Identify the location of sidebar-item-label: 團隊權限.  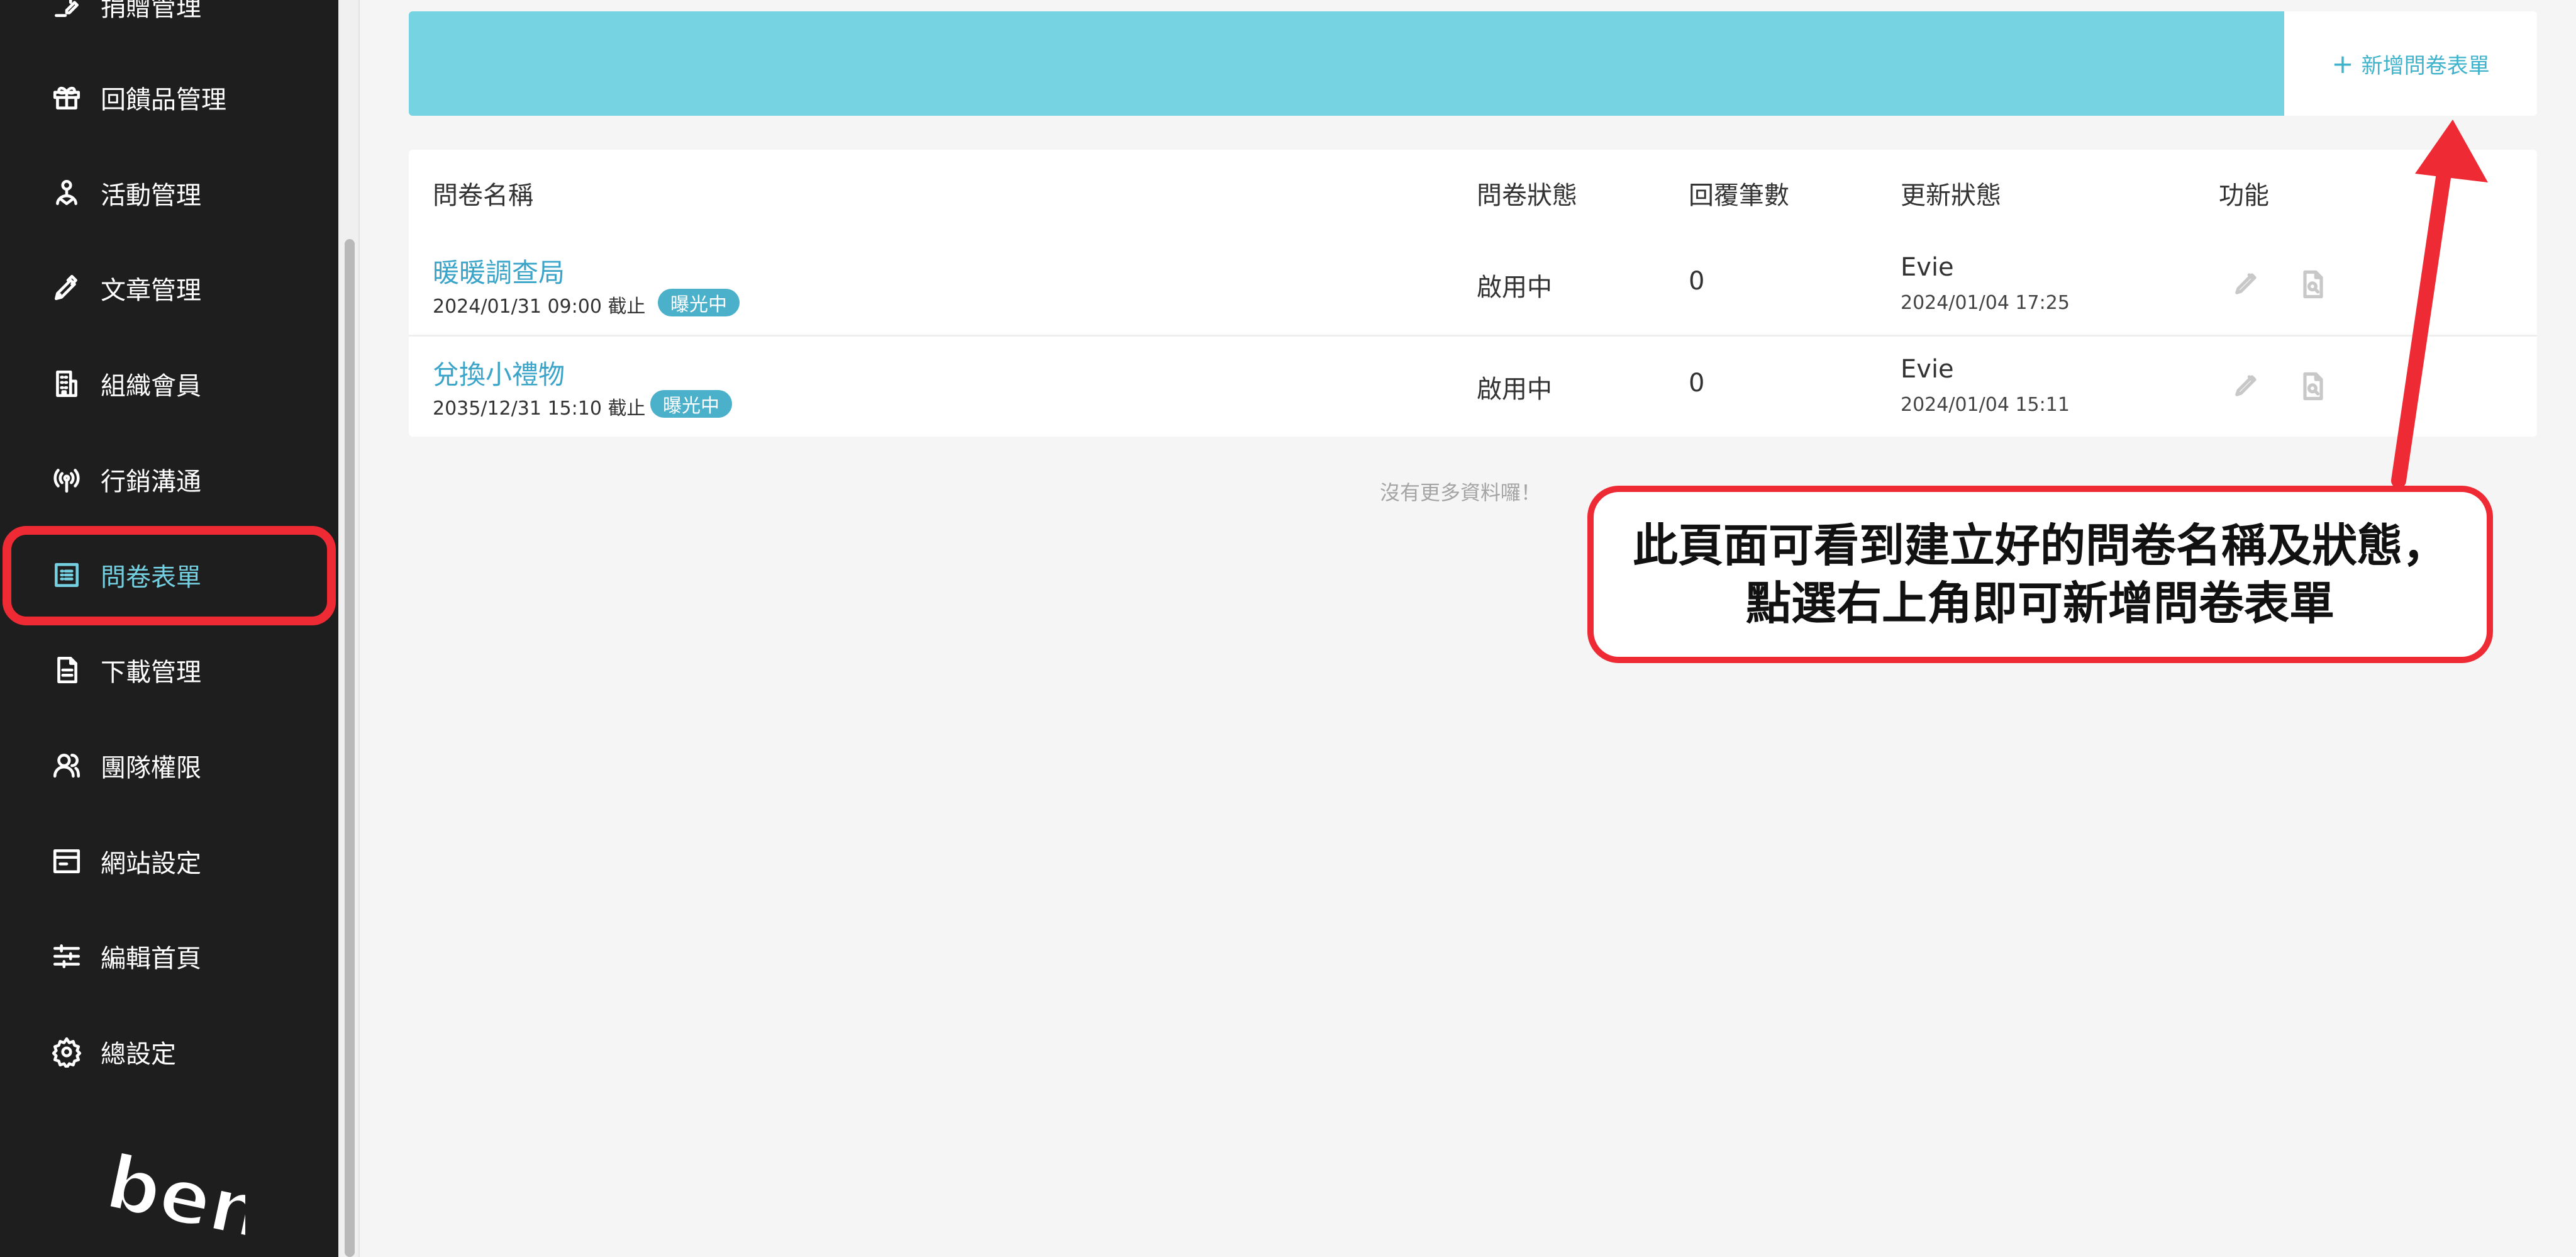
(151, 768).